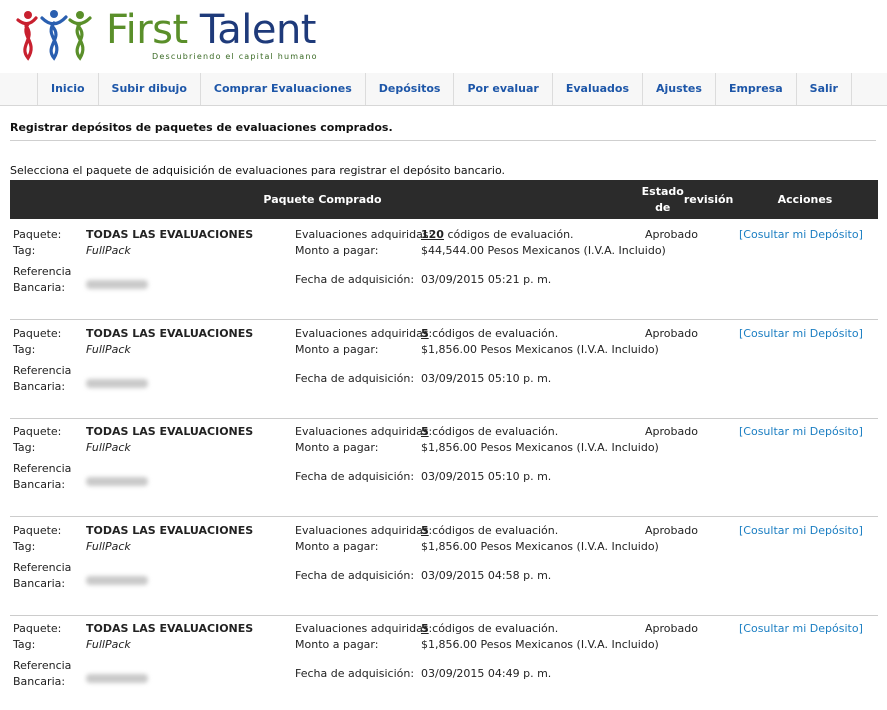 The width and height of the screenshot is (887, 710). What do you see at coordinates (486, 378) in the screenshot?
I see `purchase-date: 03/09/2015 05:10 p. m.` at bounding box center [486, 378].